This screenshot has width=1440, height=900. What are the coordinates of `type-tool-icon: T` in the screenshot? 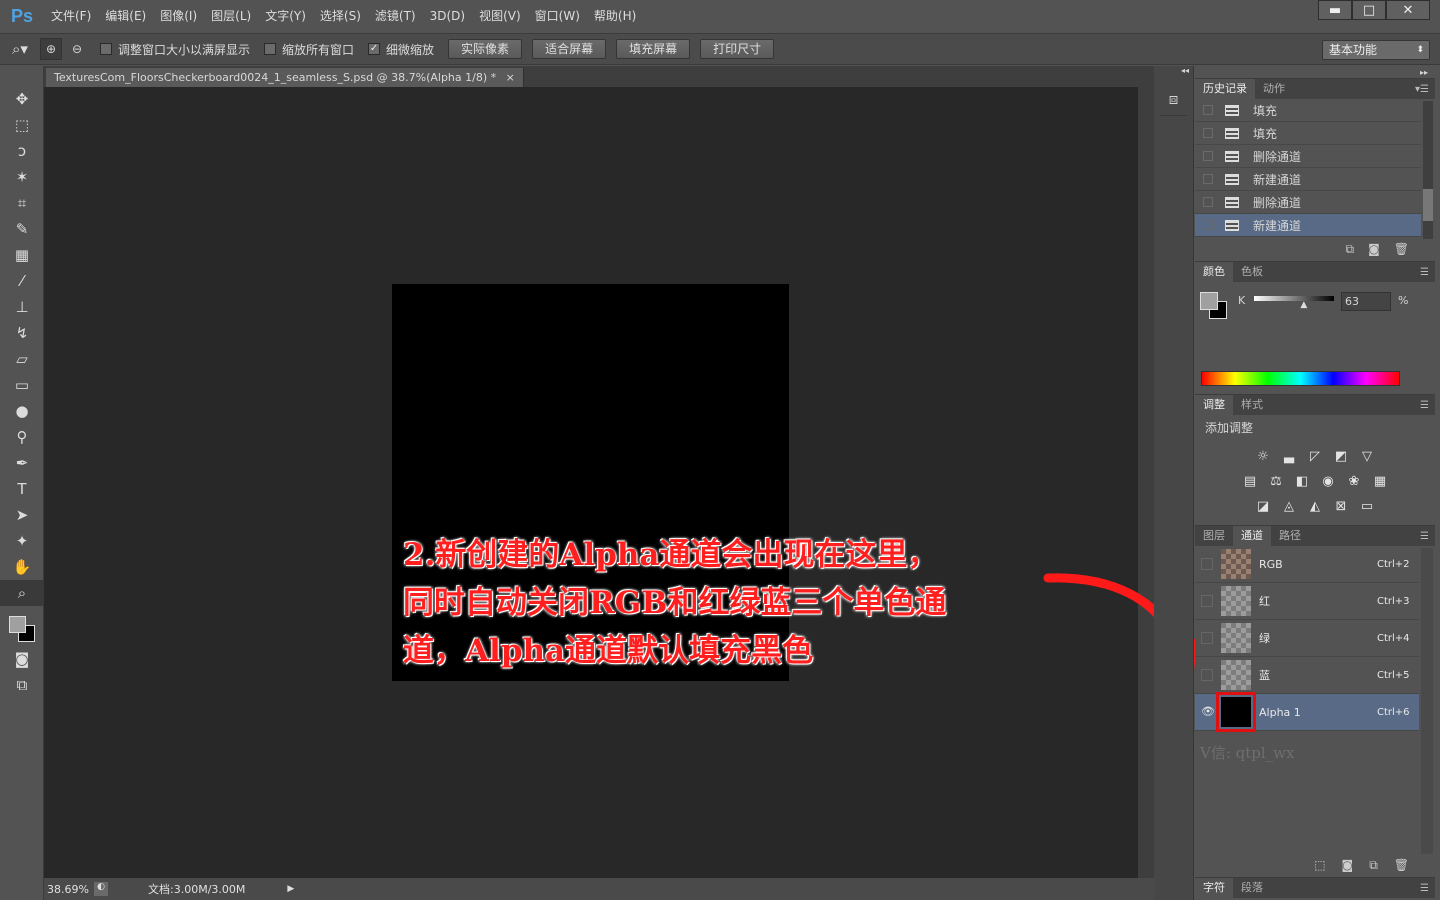 It's located at (22, 489).